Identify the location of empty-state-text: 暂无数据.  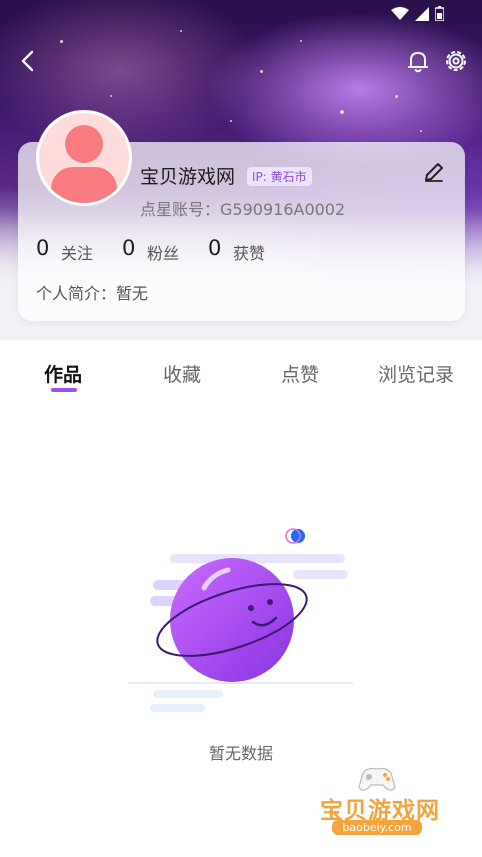
(240, 753).